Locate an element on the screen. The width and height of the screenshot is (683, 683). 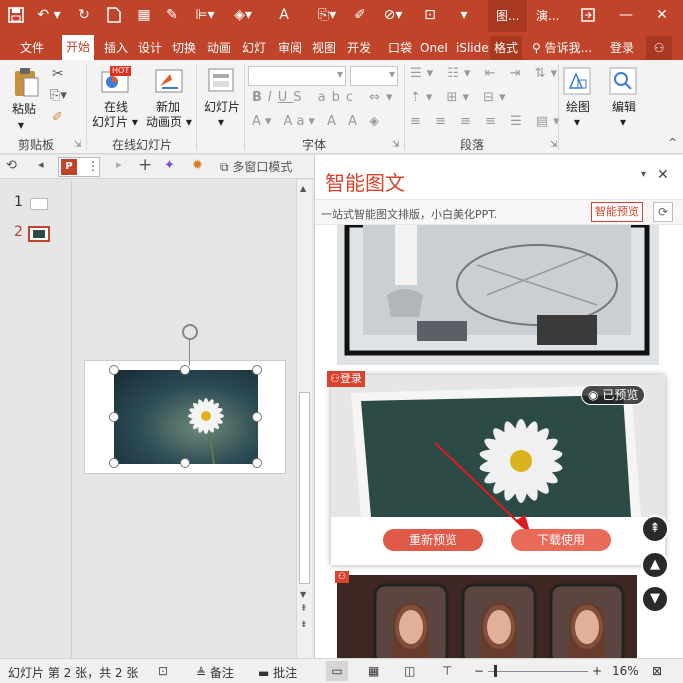
tab-design: 设计 is located at coordinates (150, 48).